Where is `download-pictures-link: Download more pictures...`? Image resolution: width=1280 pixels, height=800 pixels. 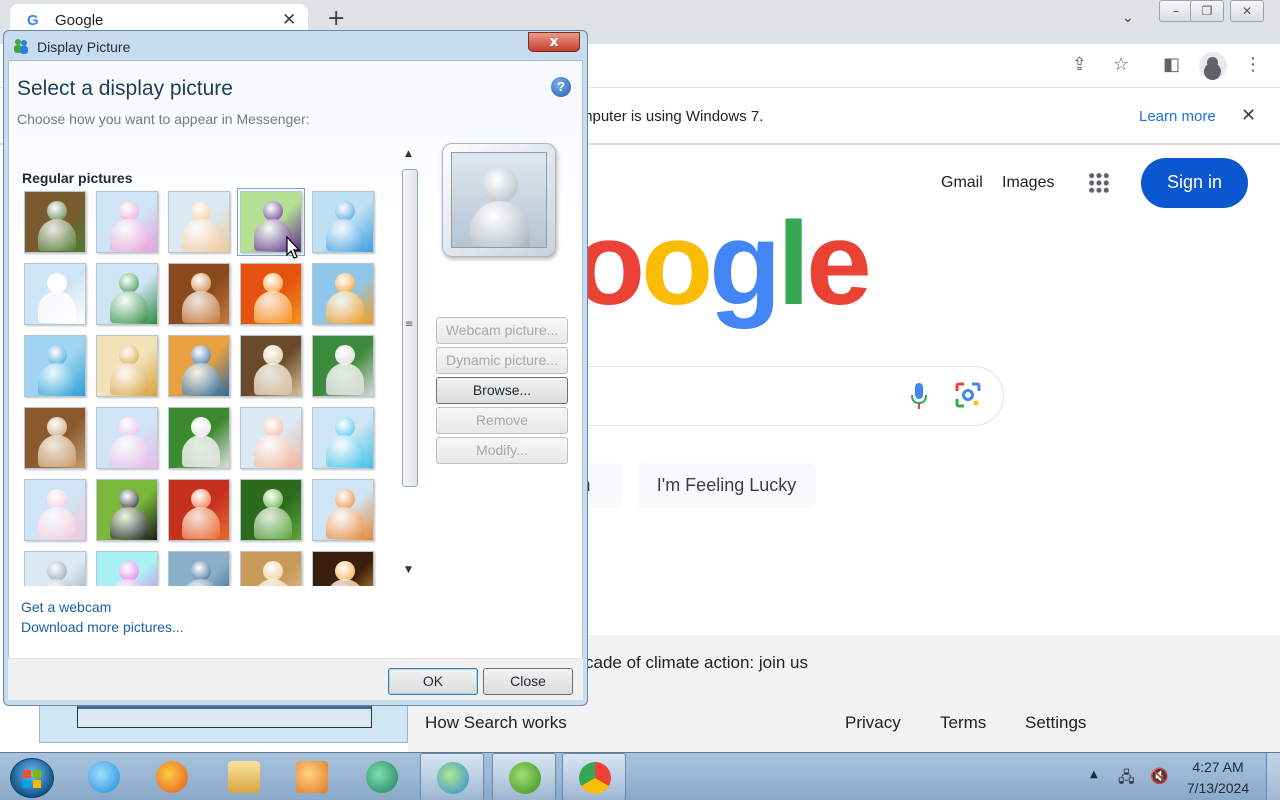
download-pictures-link: Download more pictures... is located at coordinates (102, 627).